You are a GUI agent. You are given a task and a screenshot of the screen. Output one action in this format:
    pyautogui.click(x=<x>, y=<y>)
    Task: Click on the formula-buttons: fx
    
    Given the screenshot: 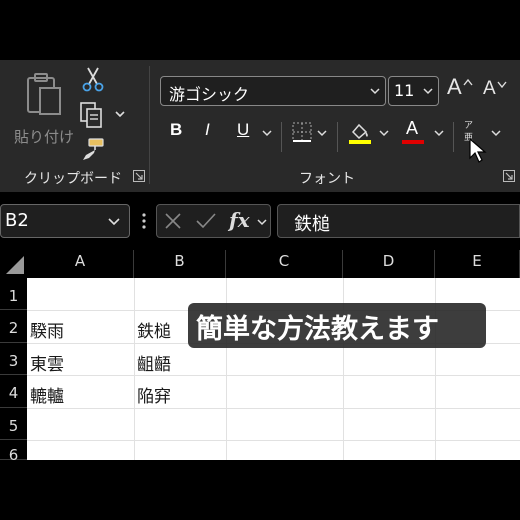 What is the action you would take?
    pyautogui.click(x=213, y=221)
    